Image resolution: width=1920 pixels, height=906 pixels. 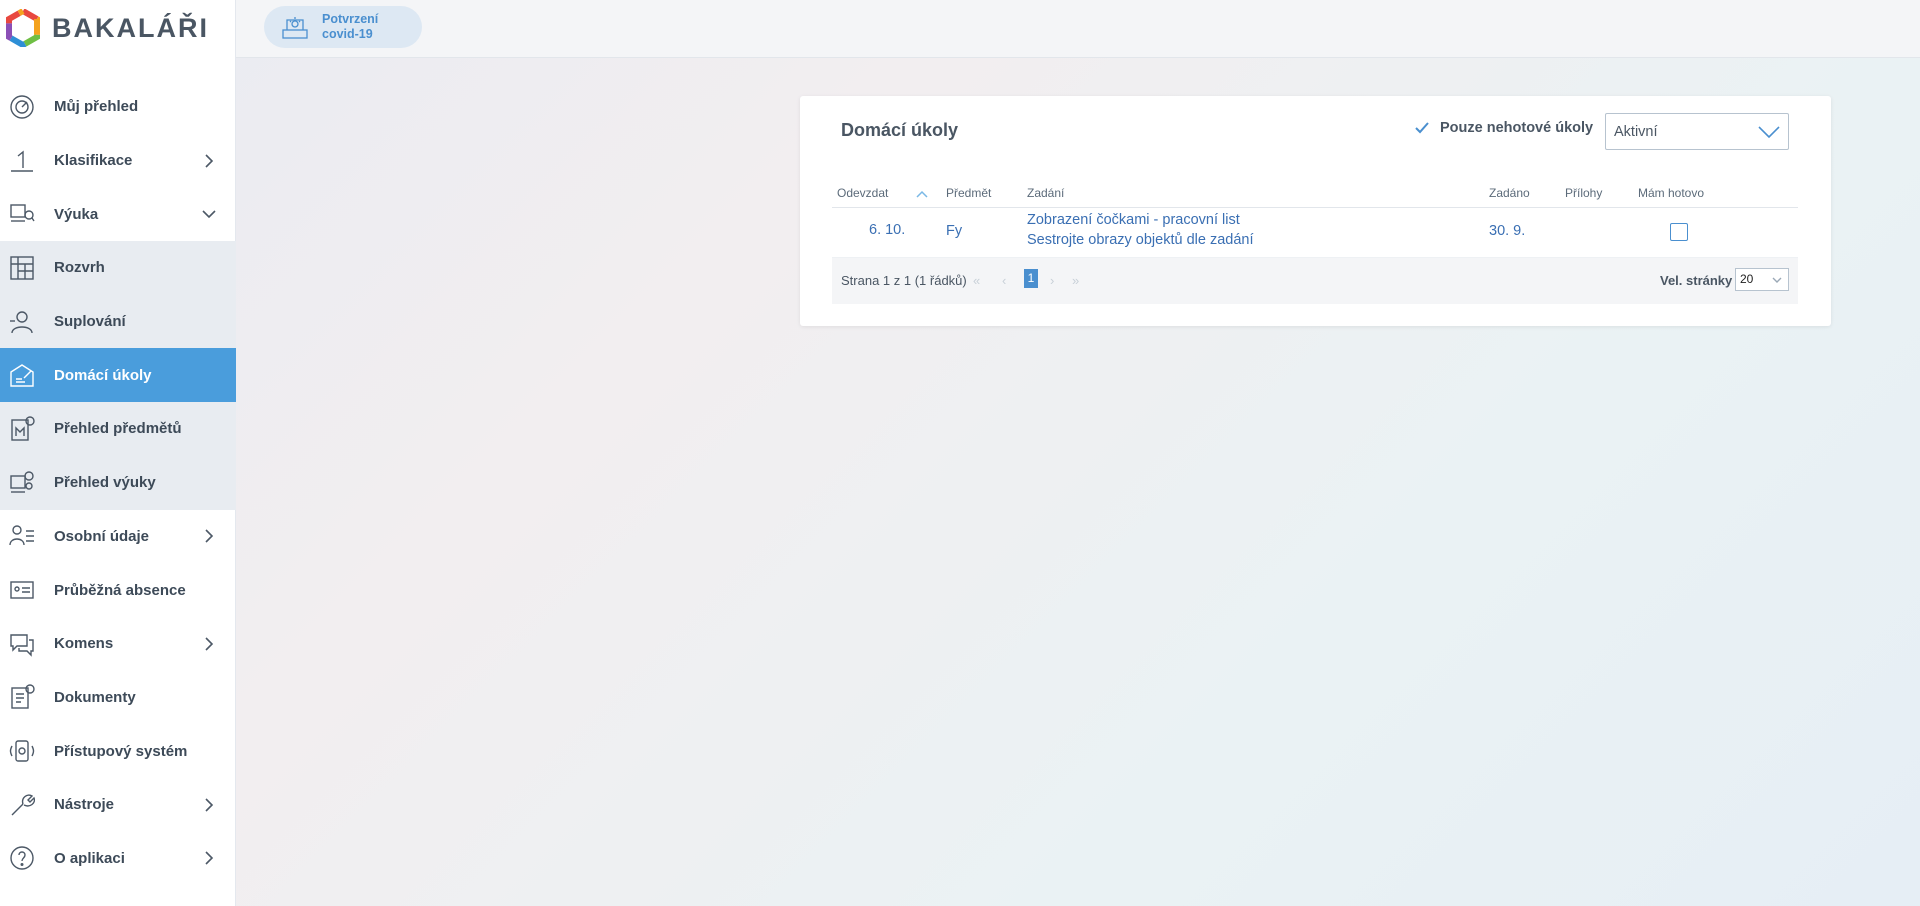 I want to click on check-icon, so click(x=1422, y=128).